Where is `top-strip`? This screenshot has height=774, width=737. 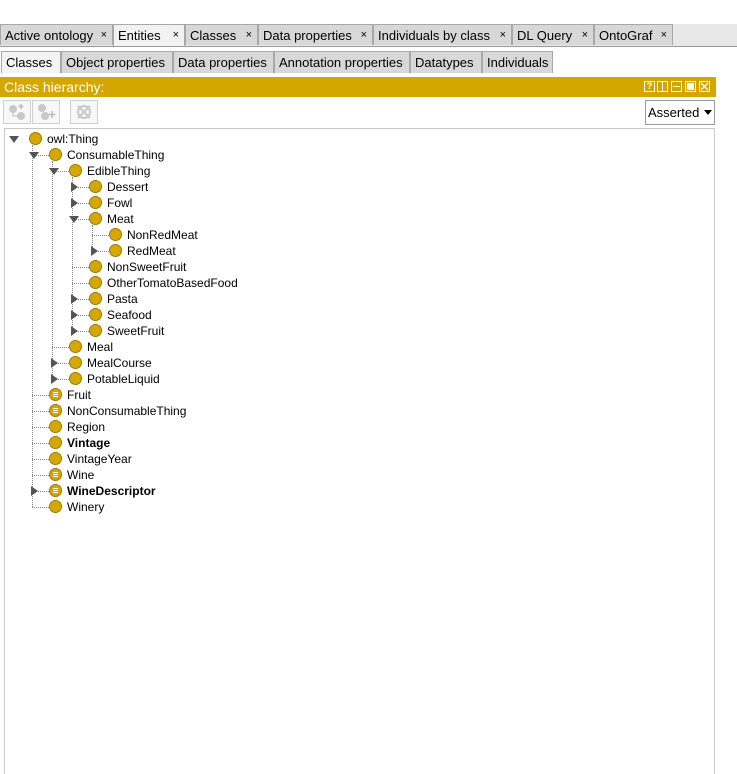
top-strip is located at coordinates (368, 12).